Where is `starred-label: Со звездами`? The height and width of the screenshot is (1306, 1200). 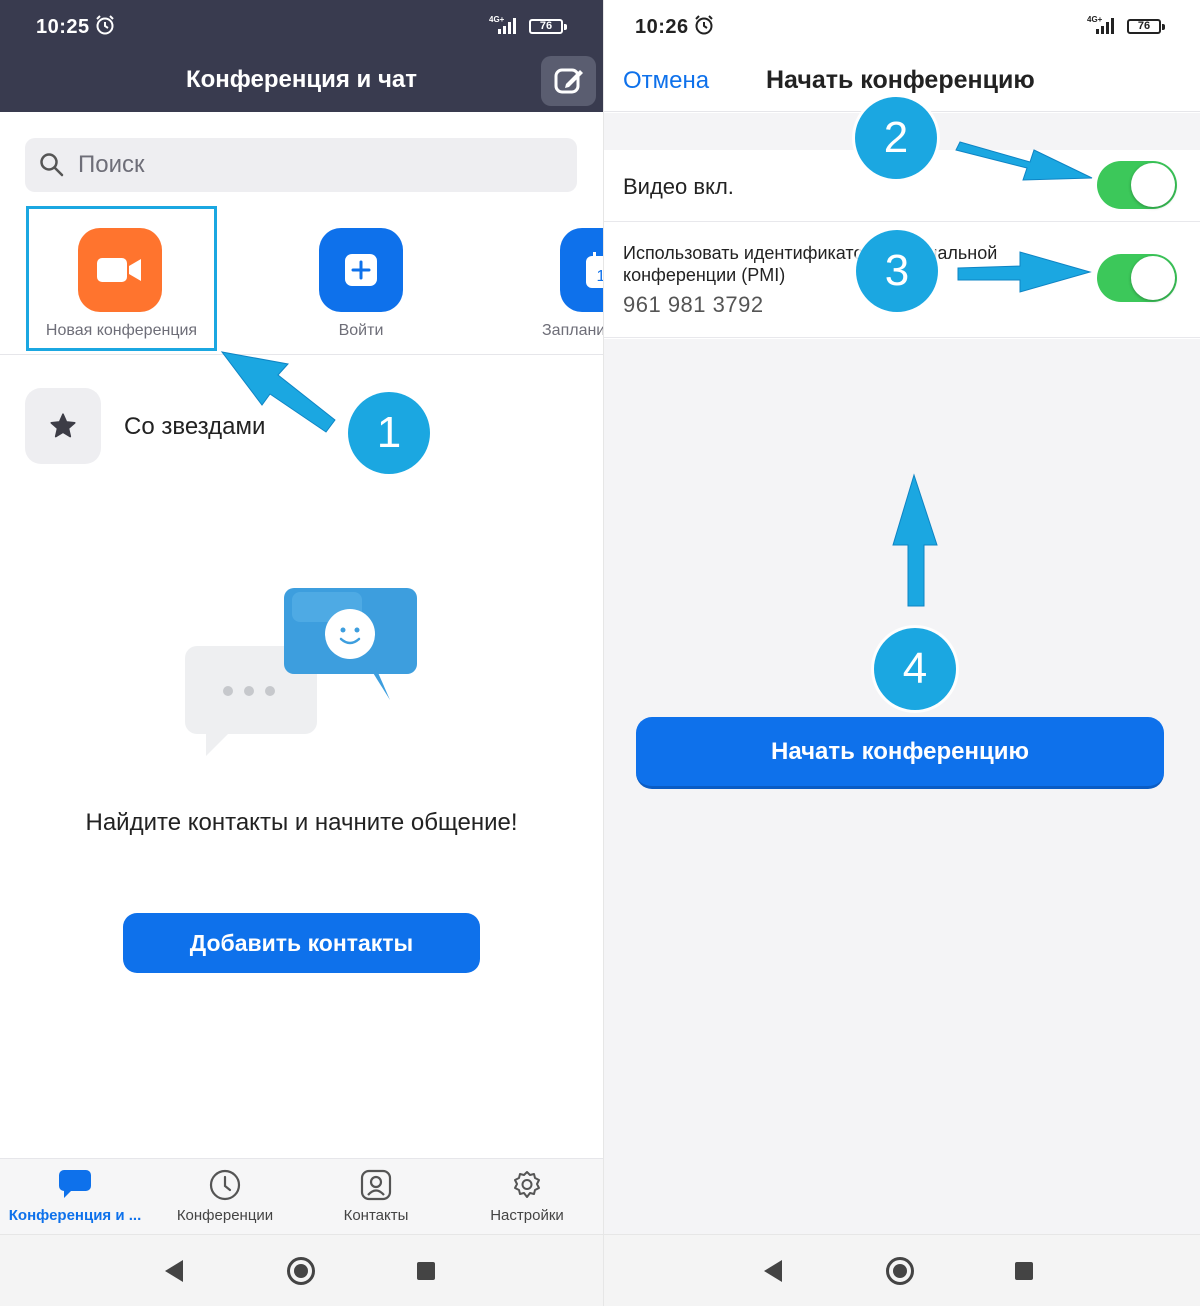 starred-label: Со звездами is located at coordinates (194, 427).